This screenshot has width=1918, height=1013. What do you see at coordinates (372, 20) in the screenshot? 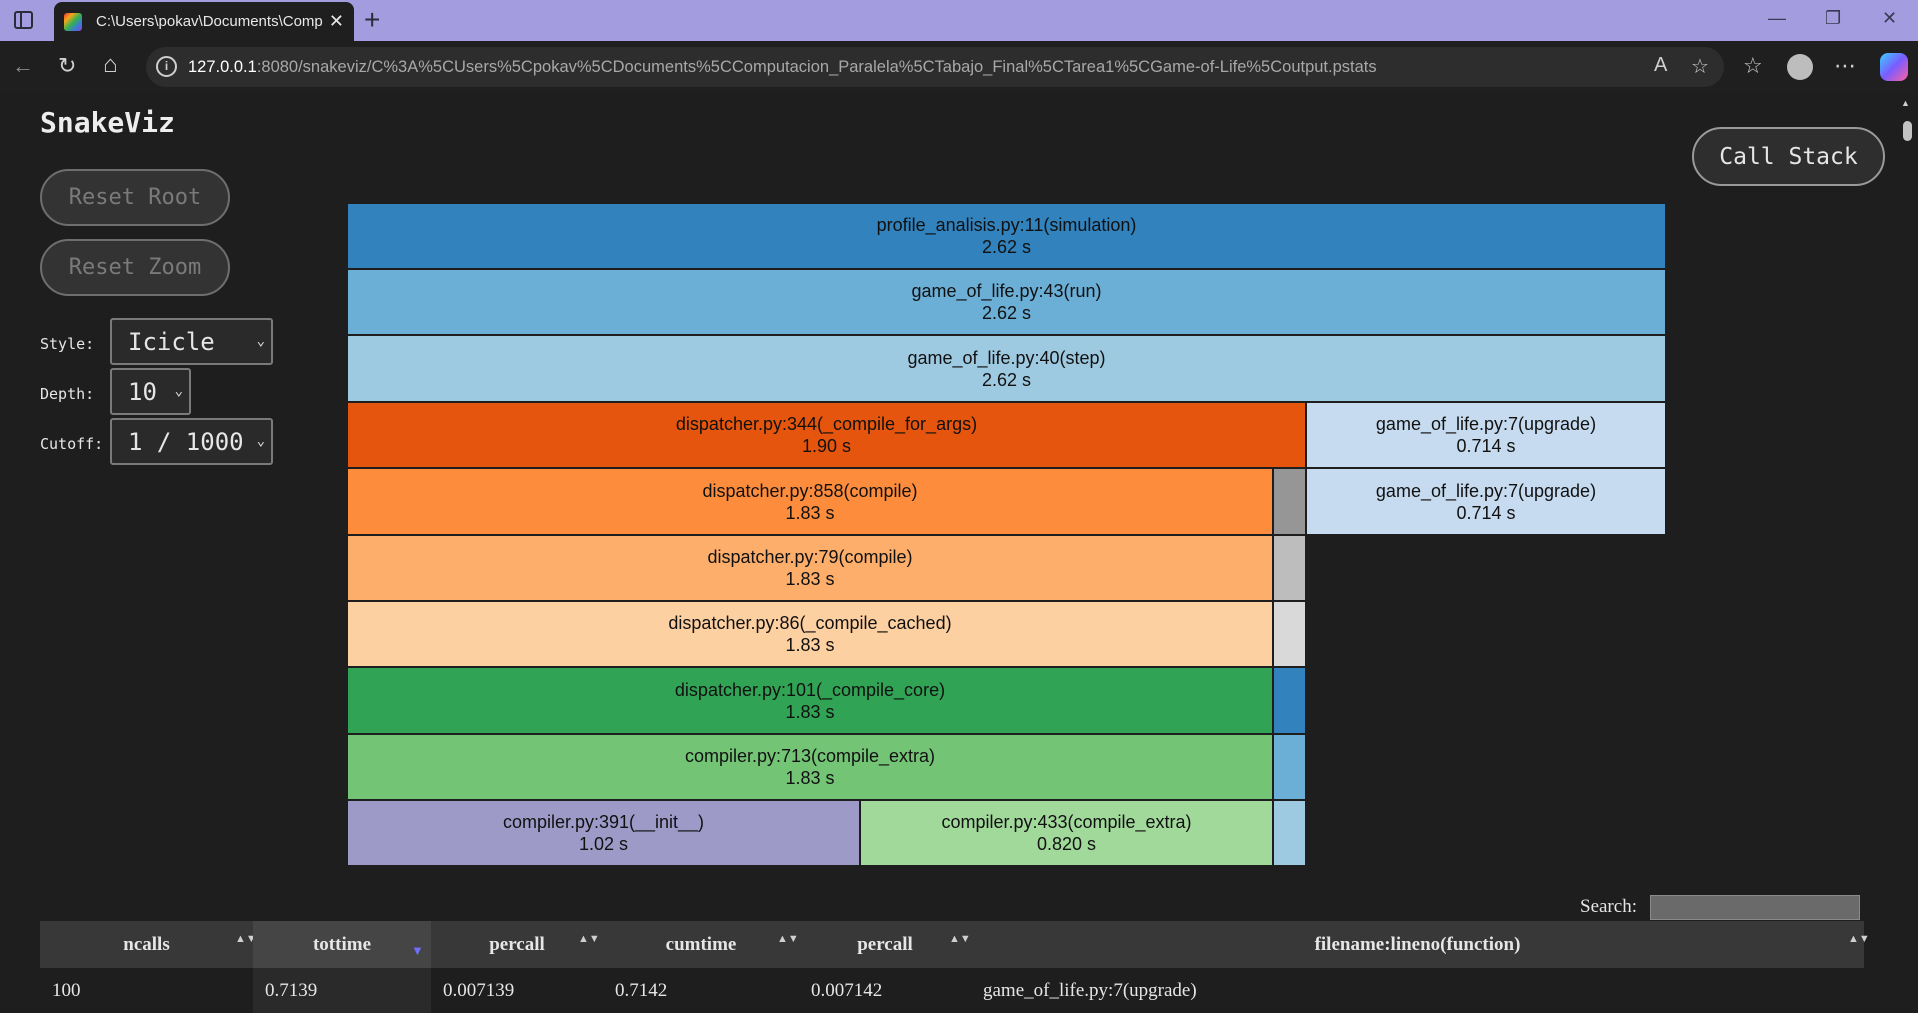
I see `new-tab-icon: +` at bounding box center [372, 20].